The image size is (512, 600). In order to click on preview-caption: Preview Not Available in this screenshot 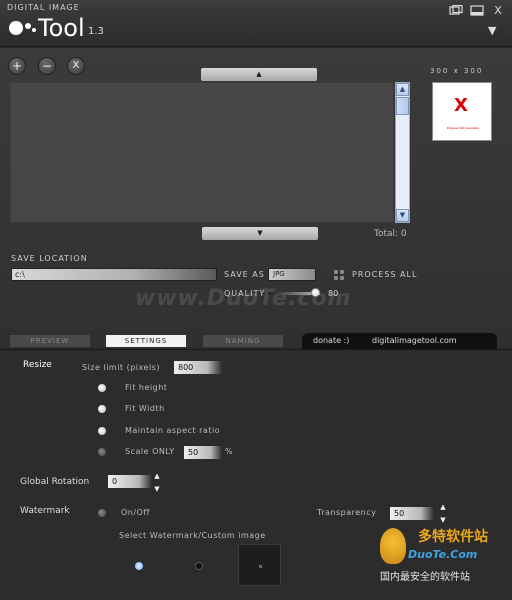, I will do `click(463, 128)`.